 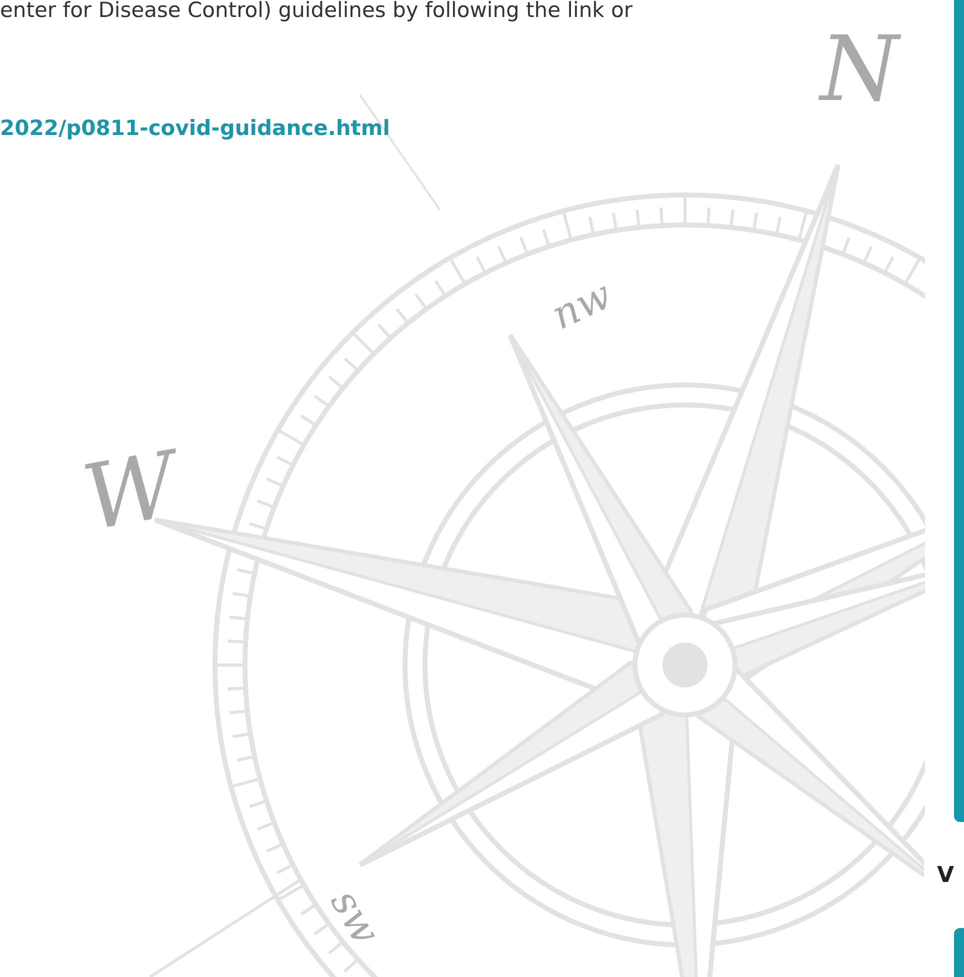 I want to click on body-text: enter for Disease Control) guidelines by following the link or, so click(x=317, y=12).